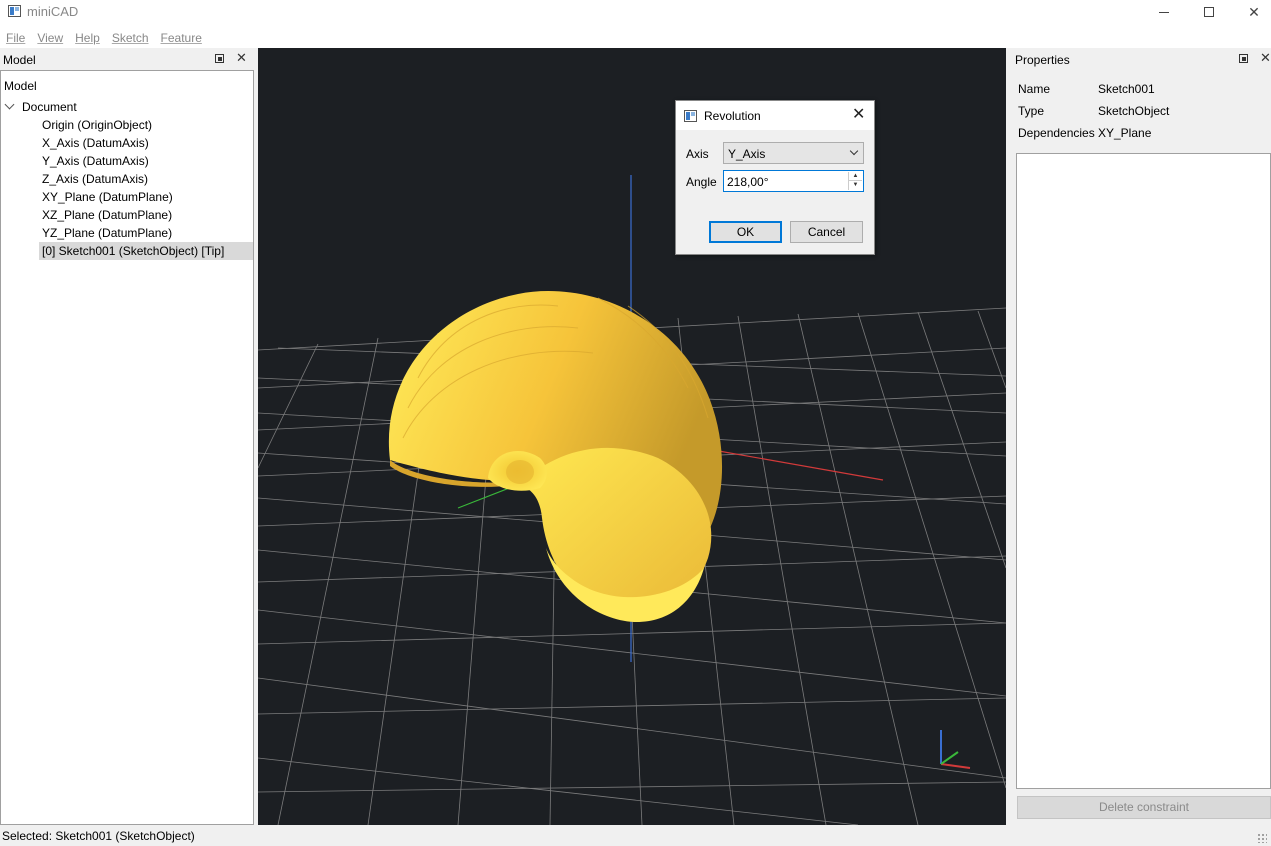 The image size is (1271, 846). What do you see at coordinates (955, 749) in the screenshot?
I see `axis-gizmo-icon` at bounding box center [955, 749].